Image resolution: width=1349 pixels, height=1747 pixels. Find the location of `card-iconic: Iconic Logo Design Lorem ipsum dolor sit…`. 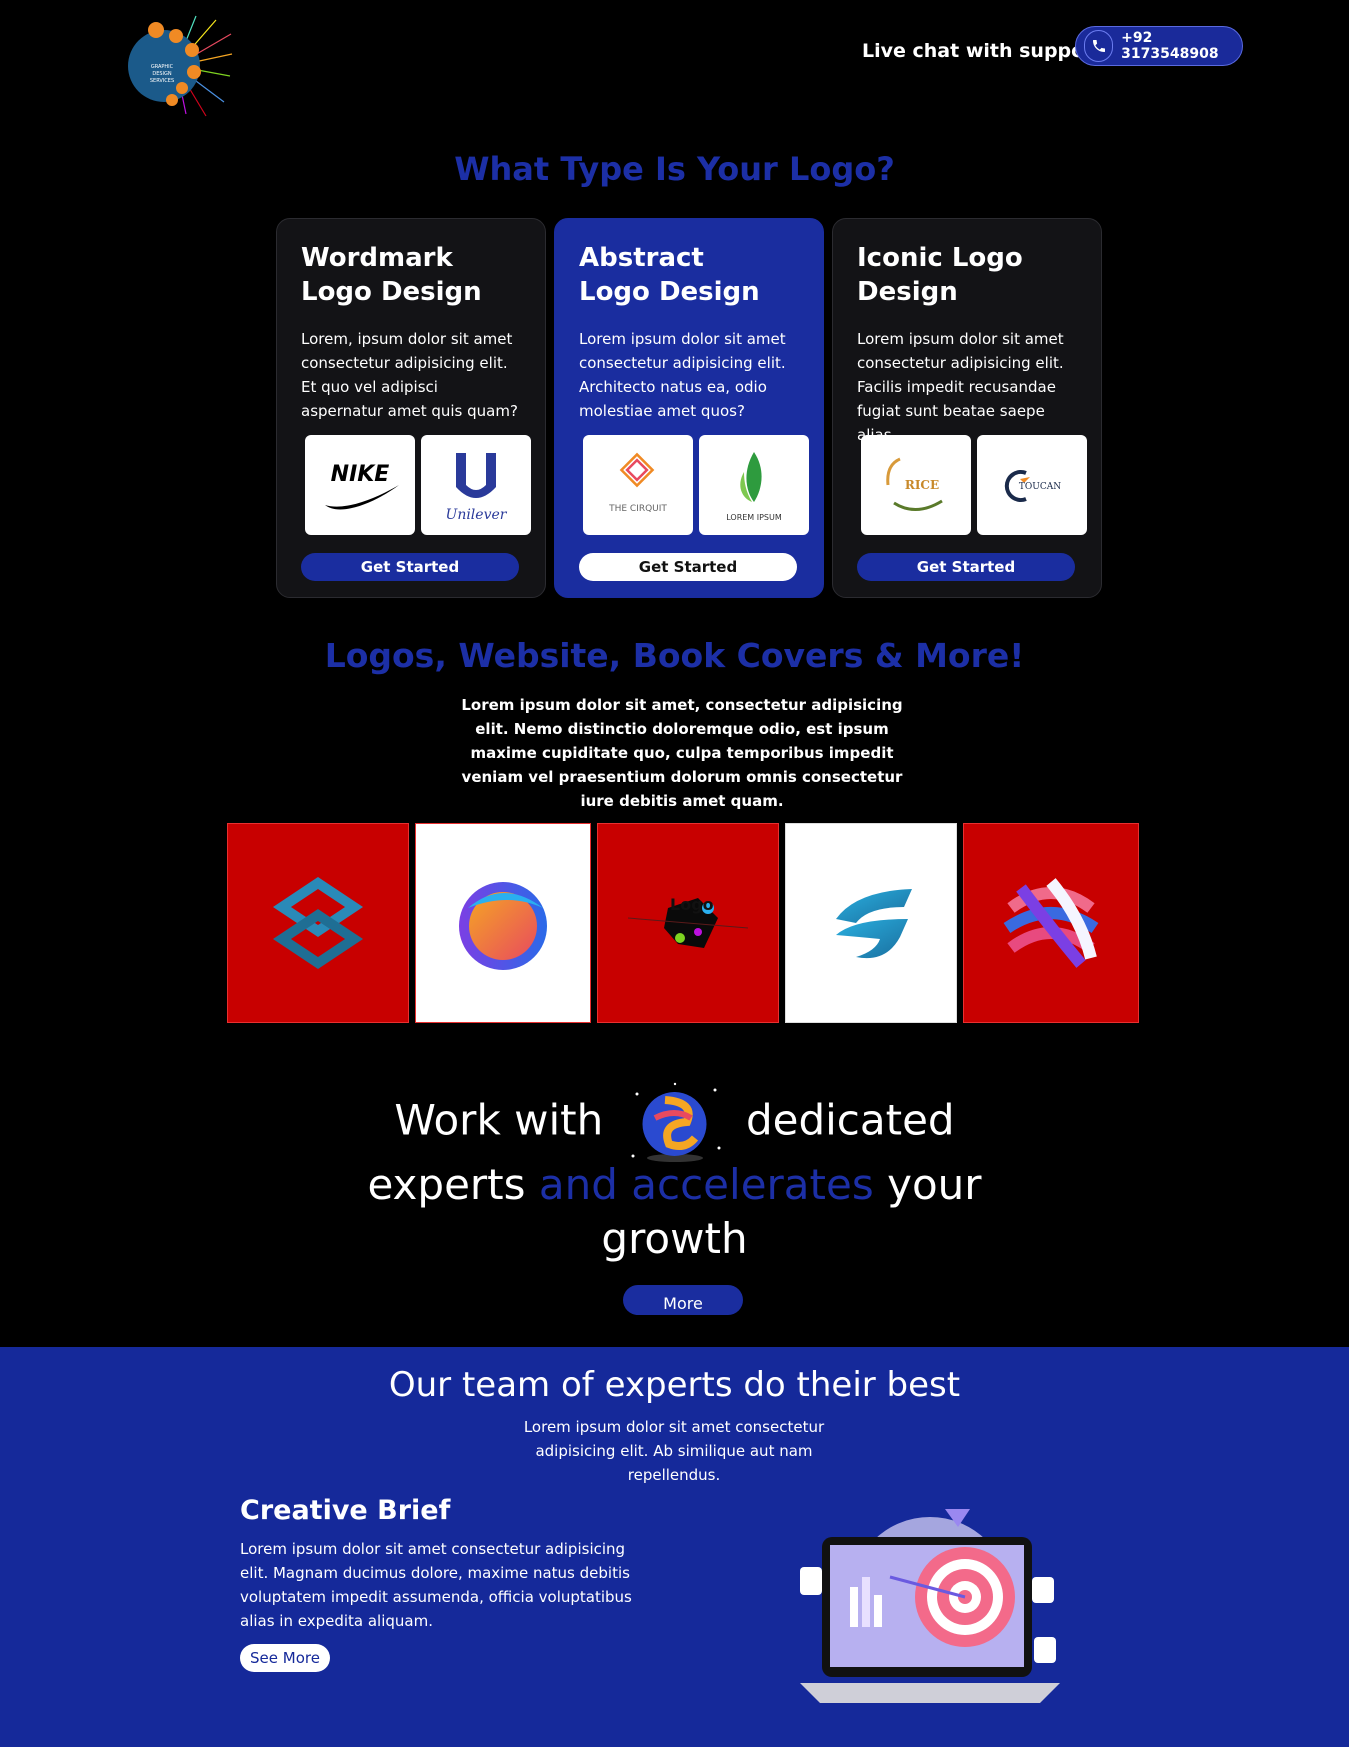

card-iconic: Iconic Logo Design Lorem ipsum dolor sit… is located at coordinates (967, 408).